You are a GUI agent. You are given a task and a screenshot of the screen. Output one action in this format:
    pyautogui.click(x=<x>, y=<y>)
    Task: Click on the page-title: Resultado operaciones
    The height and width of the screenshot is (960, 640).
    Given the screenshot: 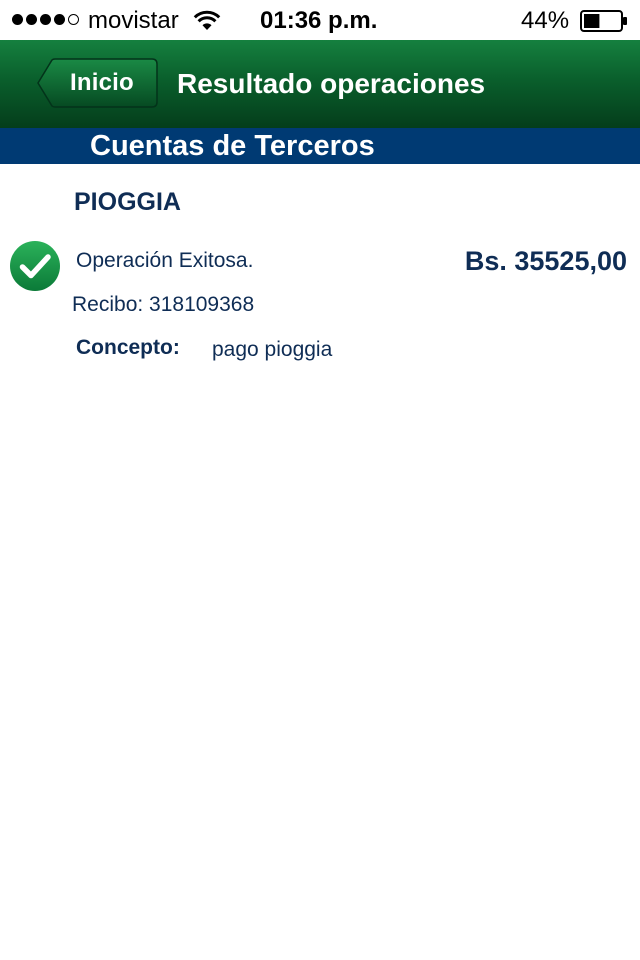 What is the action you would take?
    pyautogui.click(x=331, y=83)
    